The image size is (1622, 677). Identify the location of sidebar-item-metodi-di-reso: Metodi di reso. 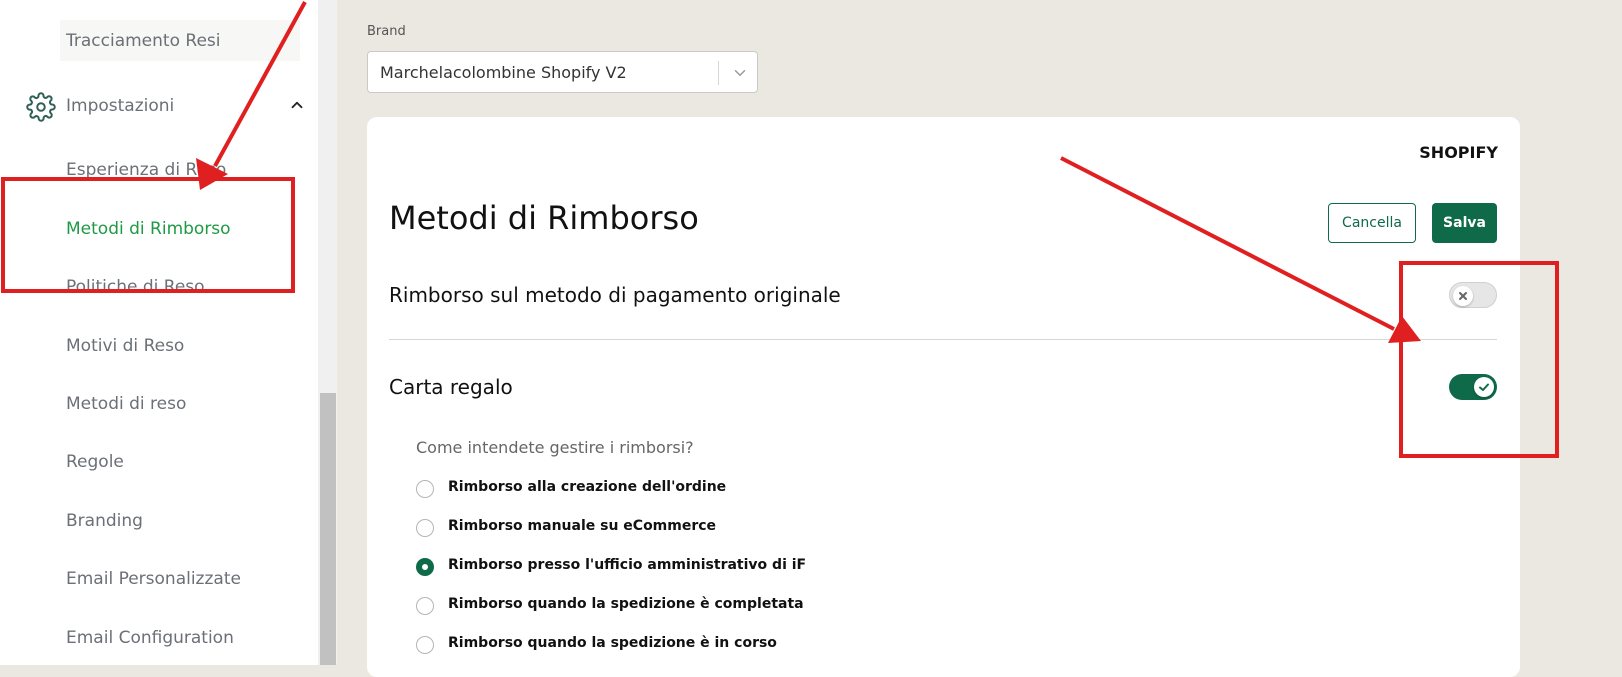
(126, 404).